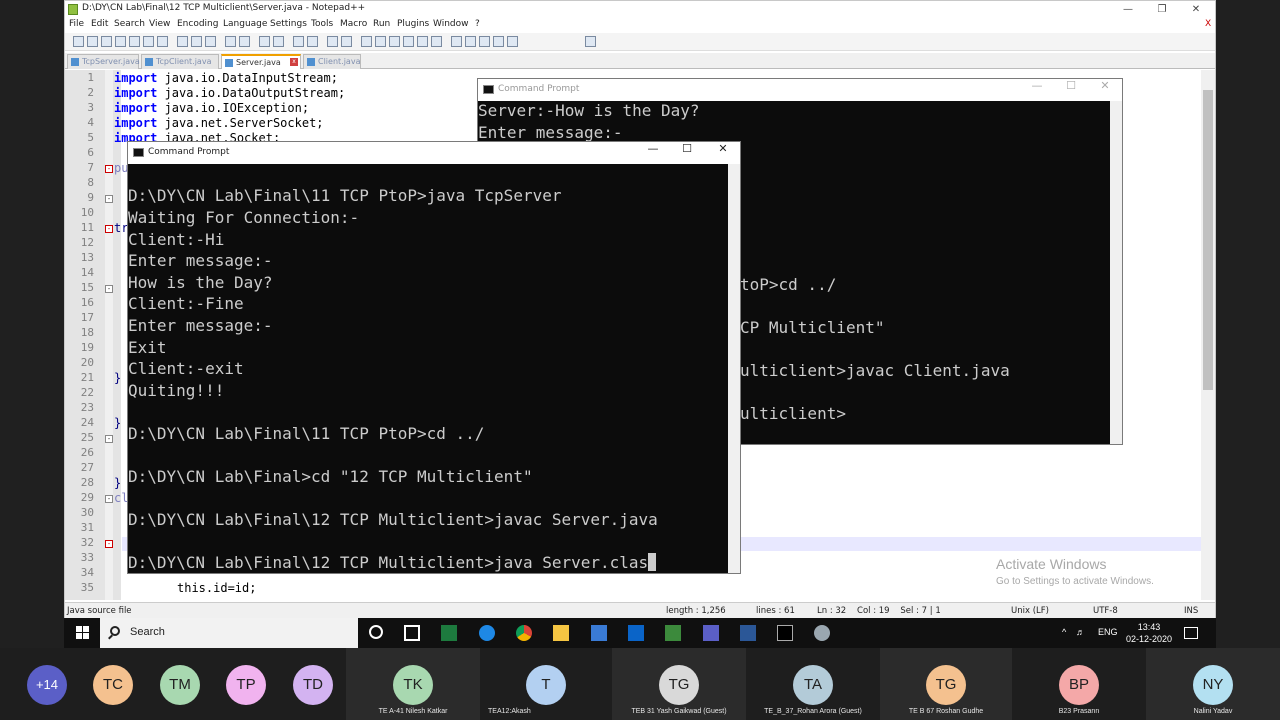 This screenshot has width=1280, height=720. What do you see at coordinates (180, 61) in the screenshot?
I see `tab-tcpclient: TcpClient.java` at bounding box center [180, 61].